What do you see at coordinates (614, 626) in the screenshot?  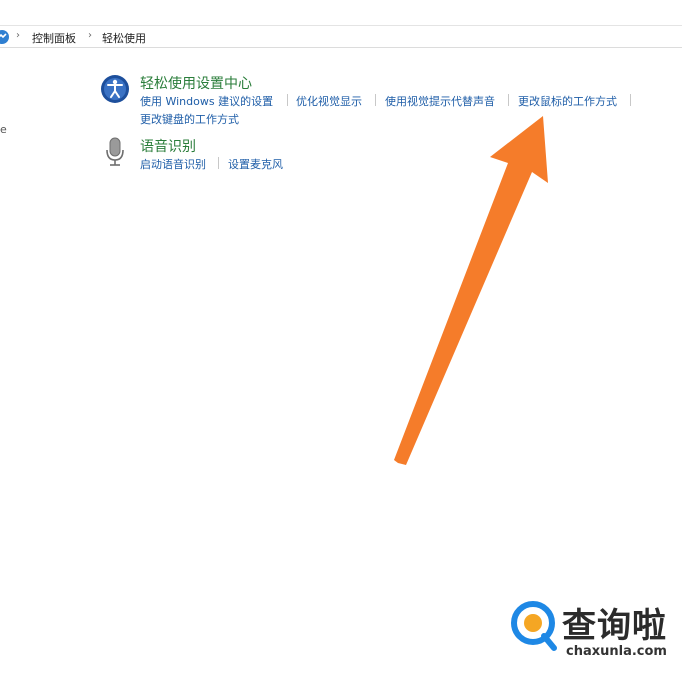 I see `watermark-brand: 查询啦` at bounding box center [614, 626].